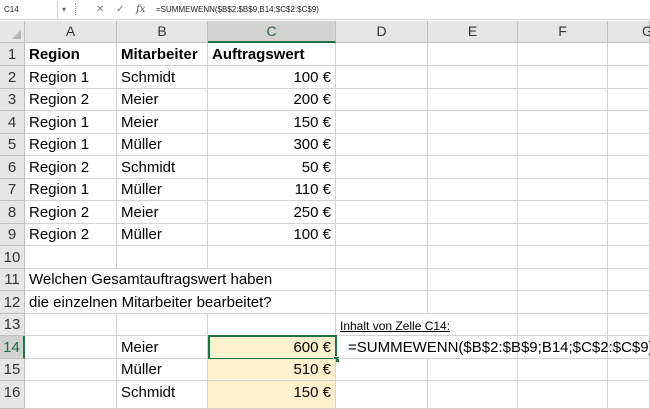  Describe the element at coordinates (162, 77) in the screenshot. I see `cell-b2: Schmidt` at that location.